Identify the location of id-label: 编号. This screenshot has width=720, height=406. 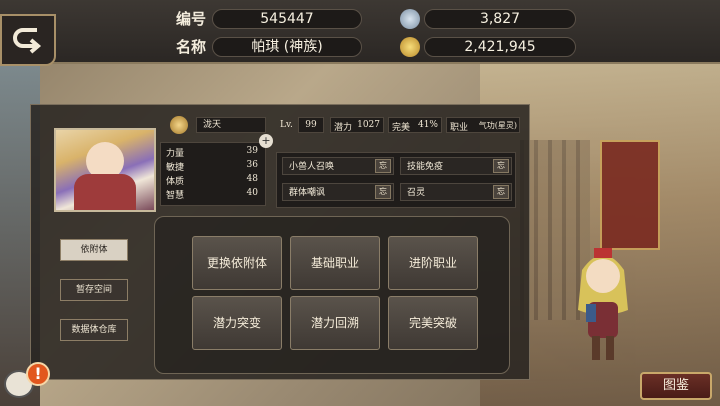
(191, 19).